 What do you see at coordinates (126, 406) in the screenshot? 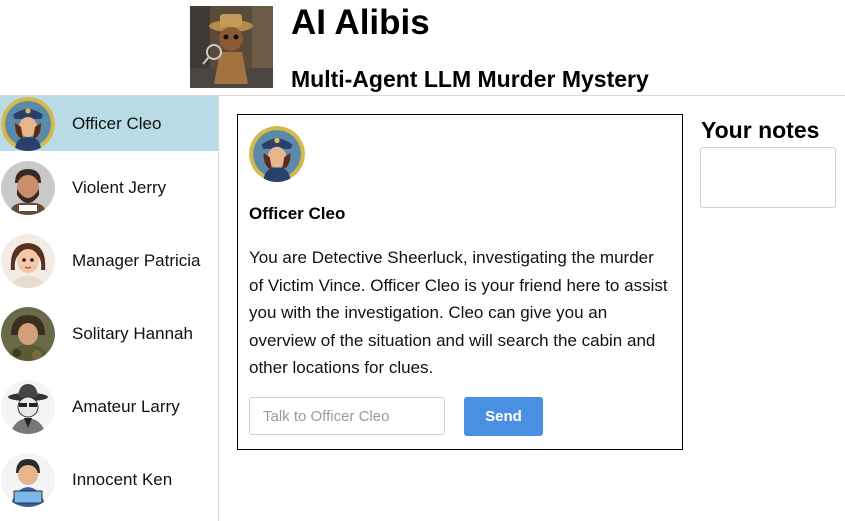
I see `sidebar-item-label: Amateur Larry` at bounding box center [126, 406].